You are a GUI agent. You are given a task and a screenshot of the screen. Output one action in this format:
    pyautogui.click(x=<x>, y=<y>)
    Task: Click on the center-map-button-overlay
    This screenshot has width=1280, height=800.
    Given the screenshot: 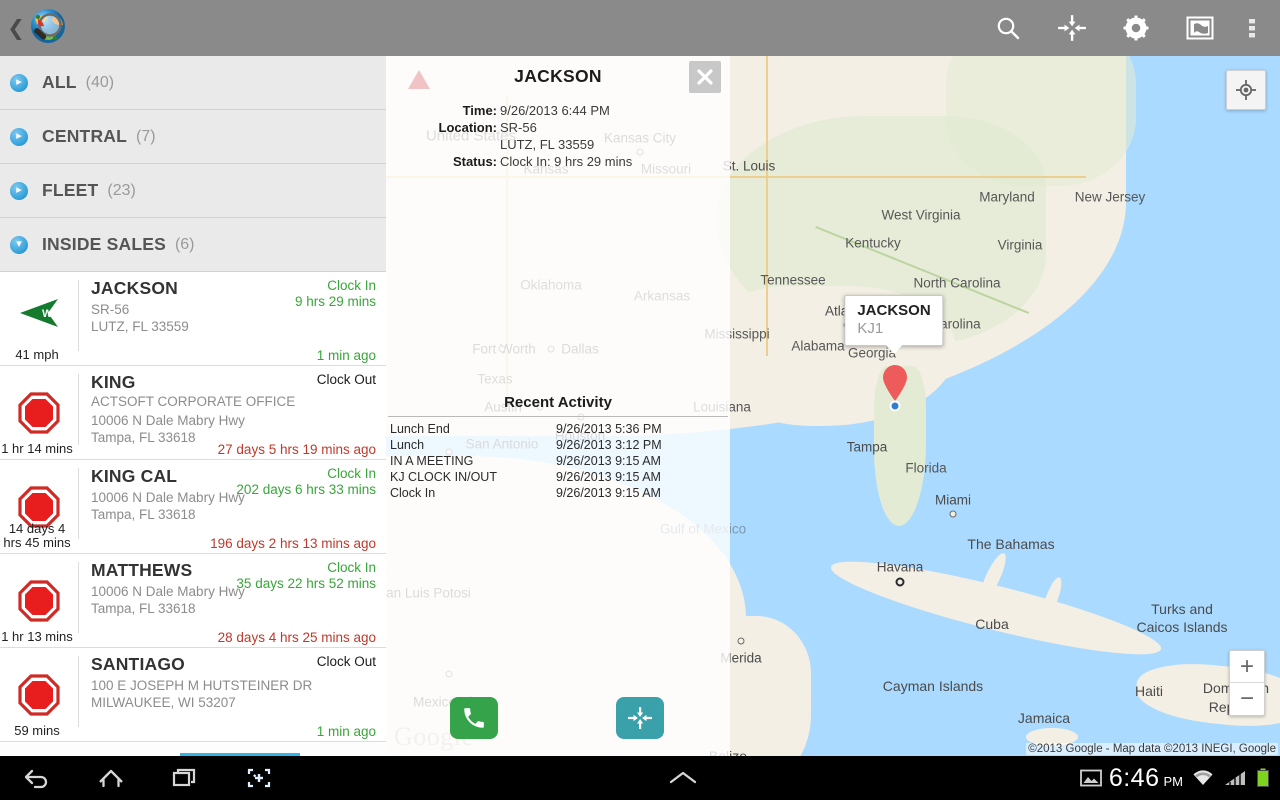 What is the action you would take?
    pyautogui.click(x=640, y=718)
    